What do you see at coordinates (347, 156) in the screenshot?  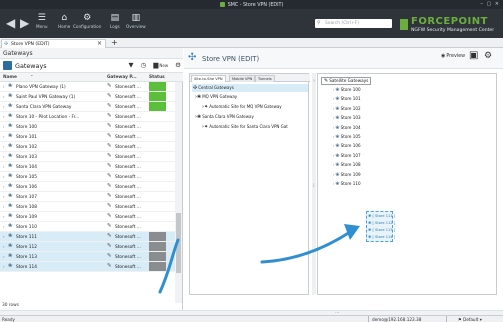 I see `satellite-gateway-item: ›❀Store 107` at bounding box center [347, 156].